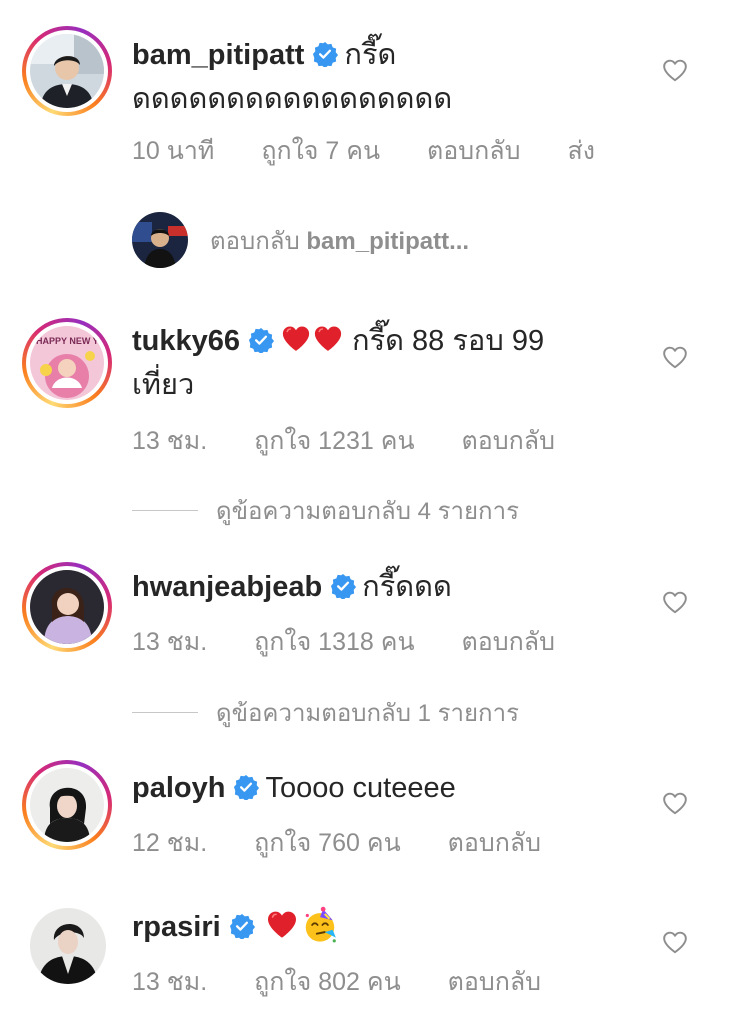 This screenshot has width=730, height=1024. What do you see at coordinates (186, 341) in the screenshot?
I see `comment-username: tukky66` at bounding box center [186, 341].